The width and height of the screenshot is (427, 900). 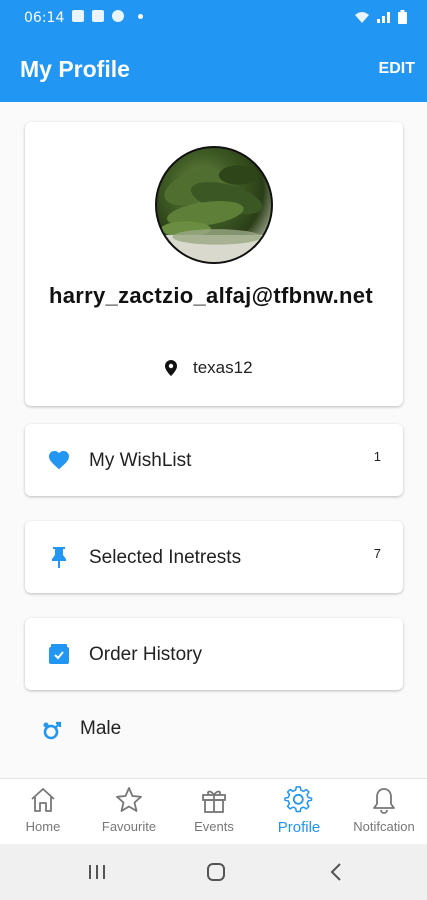 What do you see at coordinates (165, 557) in the screenshot?
I see `selected-interests-label: Selected Inetrests` at bounding box center [165, 557].